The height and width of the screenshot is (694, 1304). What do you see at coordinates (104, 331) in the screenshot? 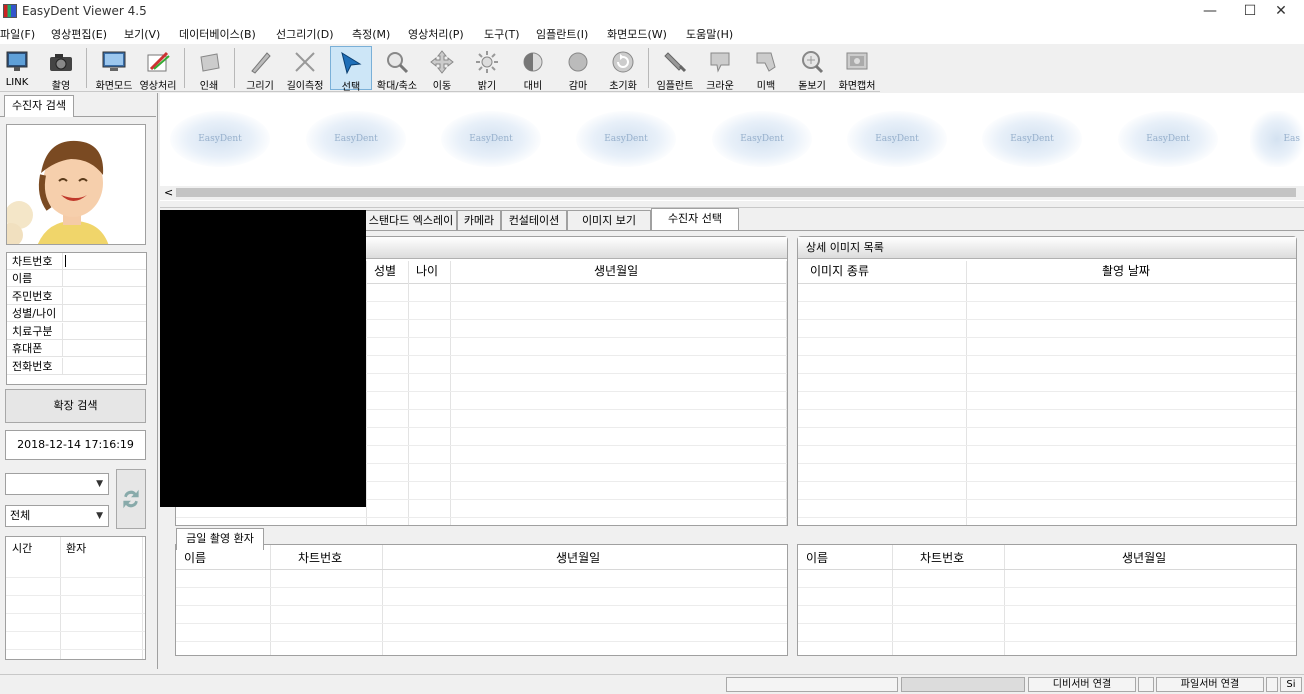
I see `treatment-type-input` at bounding box center [104, 331].